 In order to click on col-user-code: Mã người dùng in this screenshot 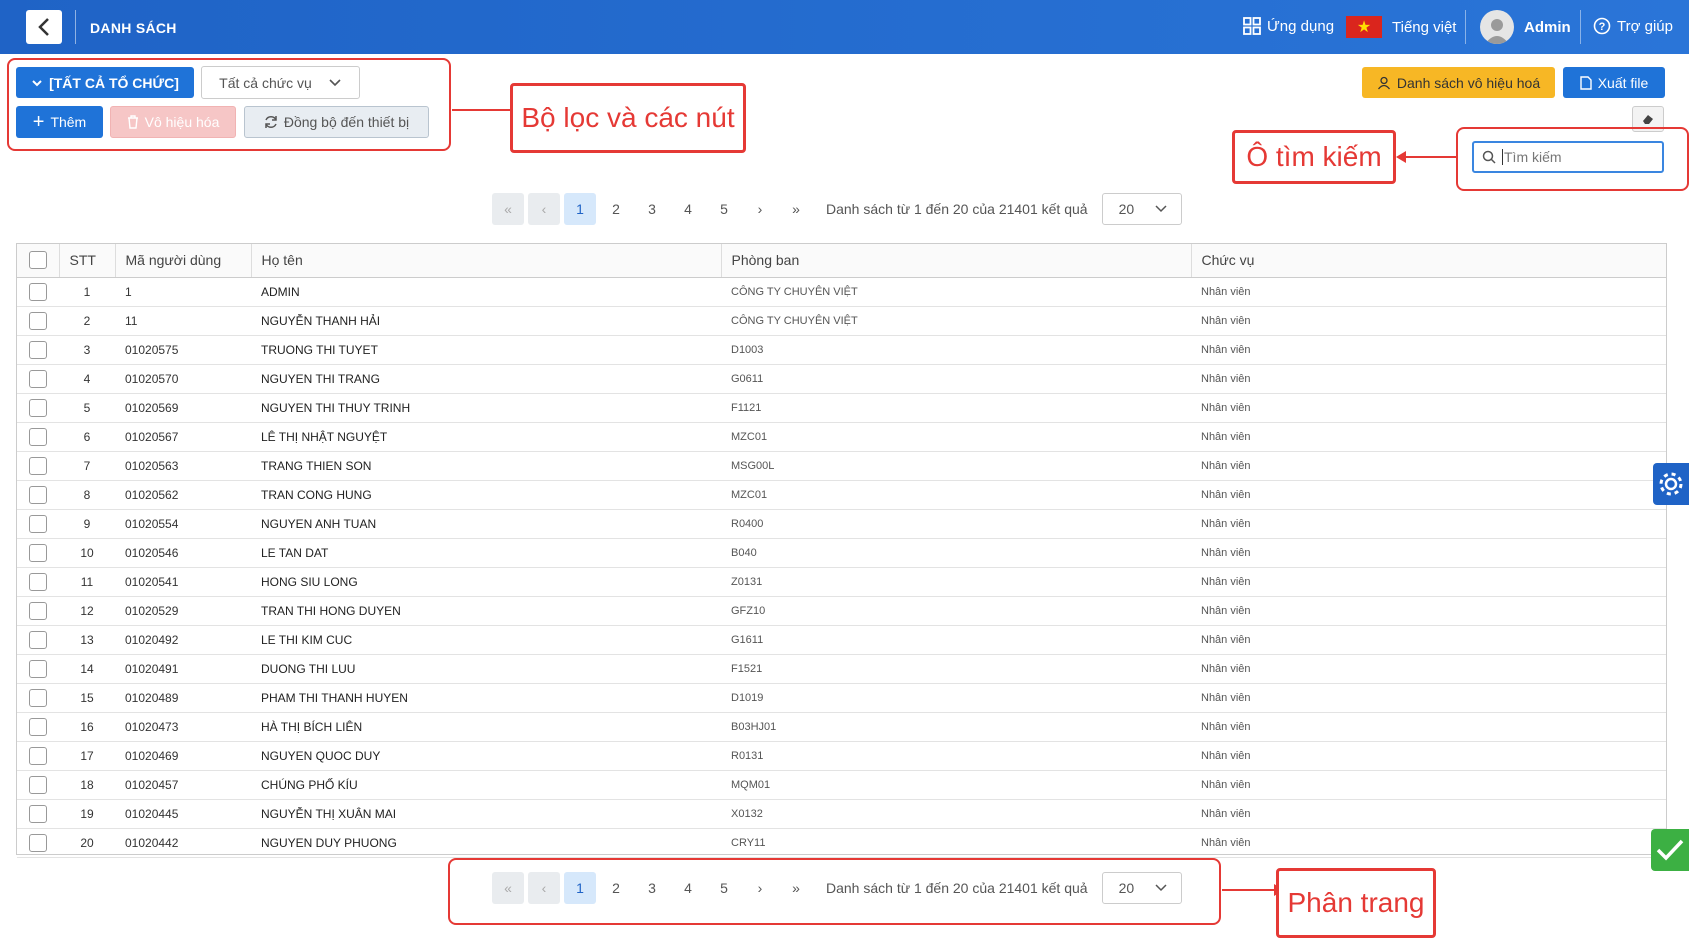, I will do `click(183, 261)`.